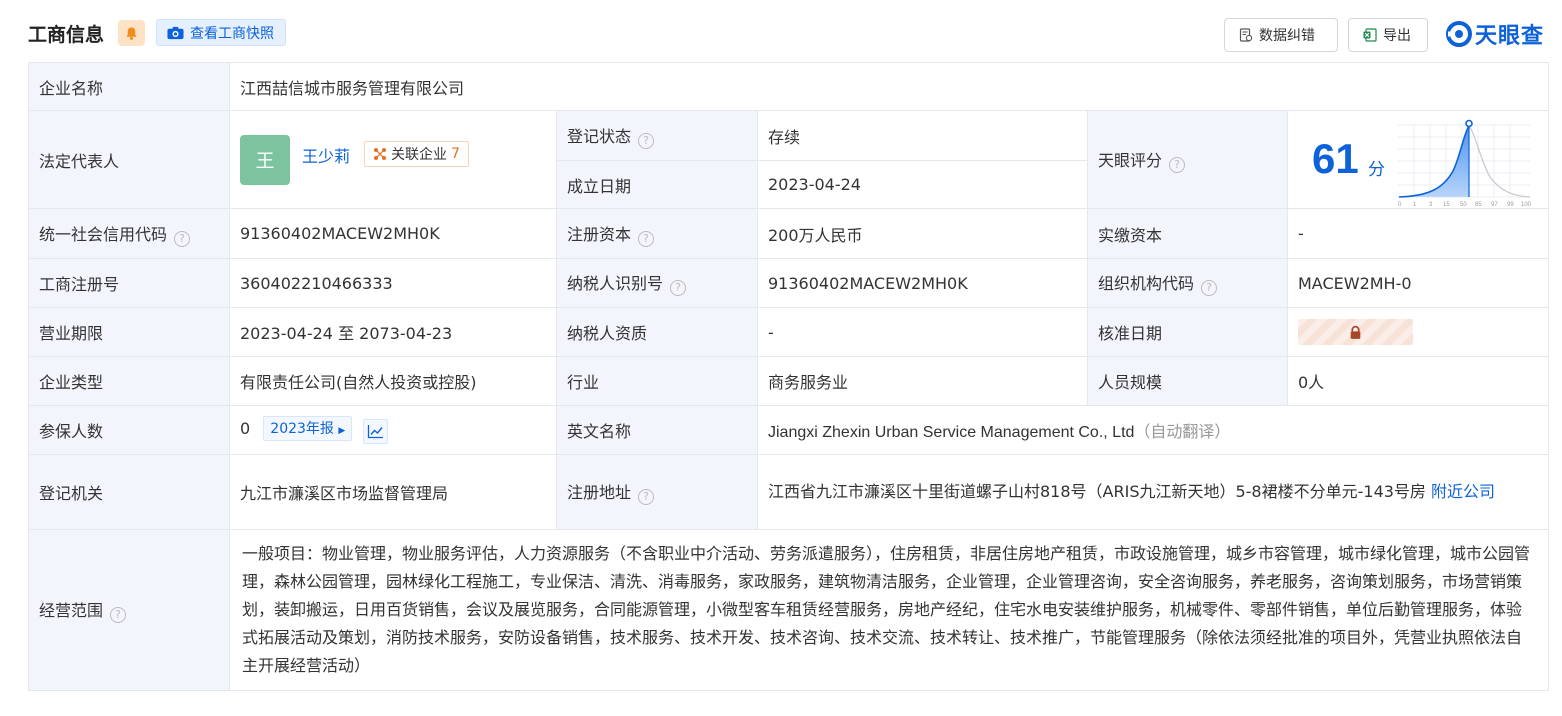 This screenshot has height=716, width=1562. Describe the element at coordinates (129, 332) in the screenshot. I see `business-term-label: 营业期限` at that location.